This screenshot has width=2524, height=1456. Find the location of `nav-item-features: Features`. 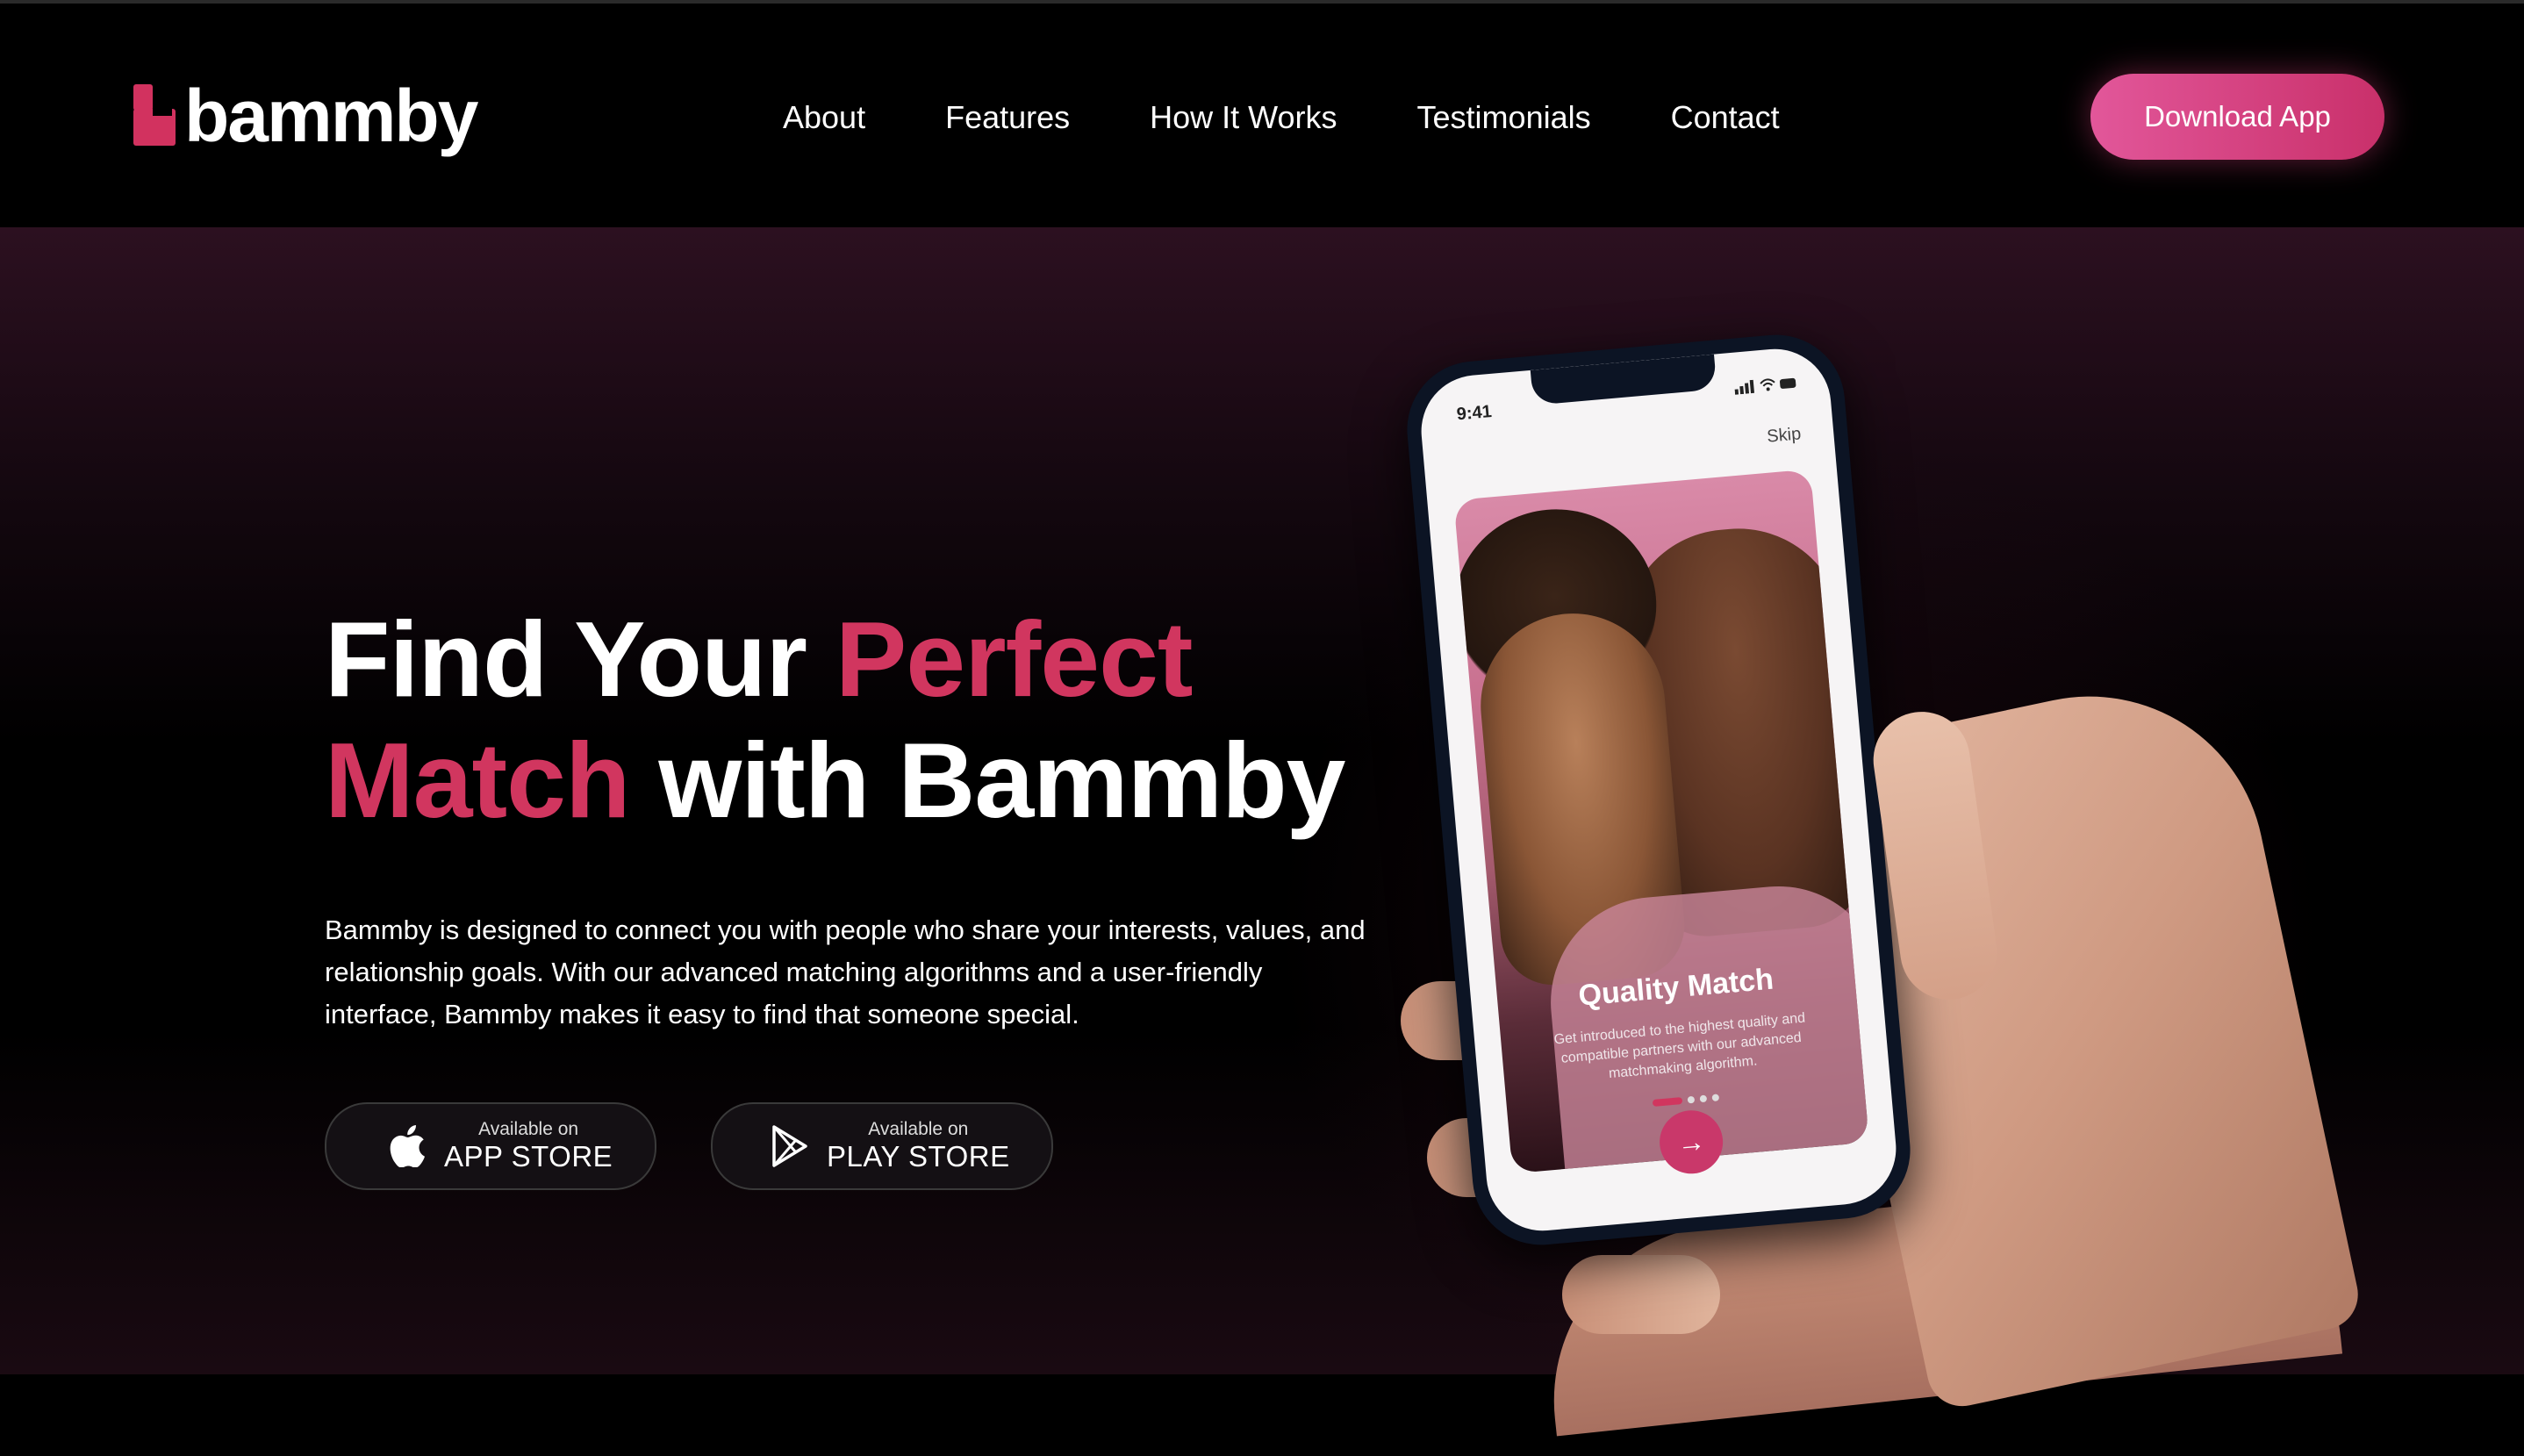

nav-item-features: Features is located at coordinates (1007, 118).